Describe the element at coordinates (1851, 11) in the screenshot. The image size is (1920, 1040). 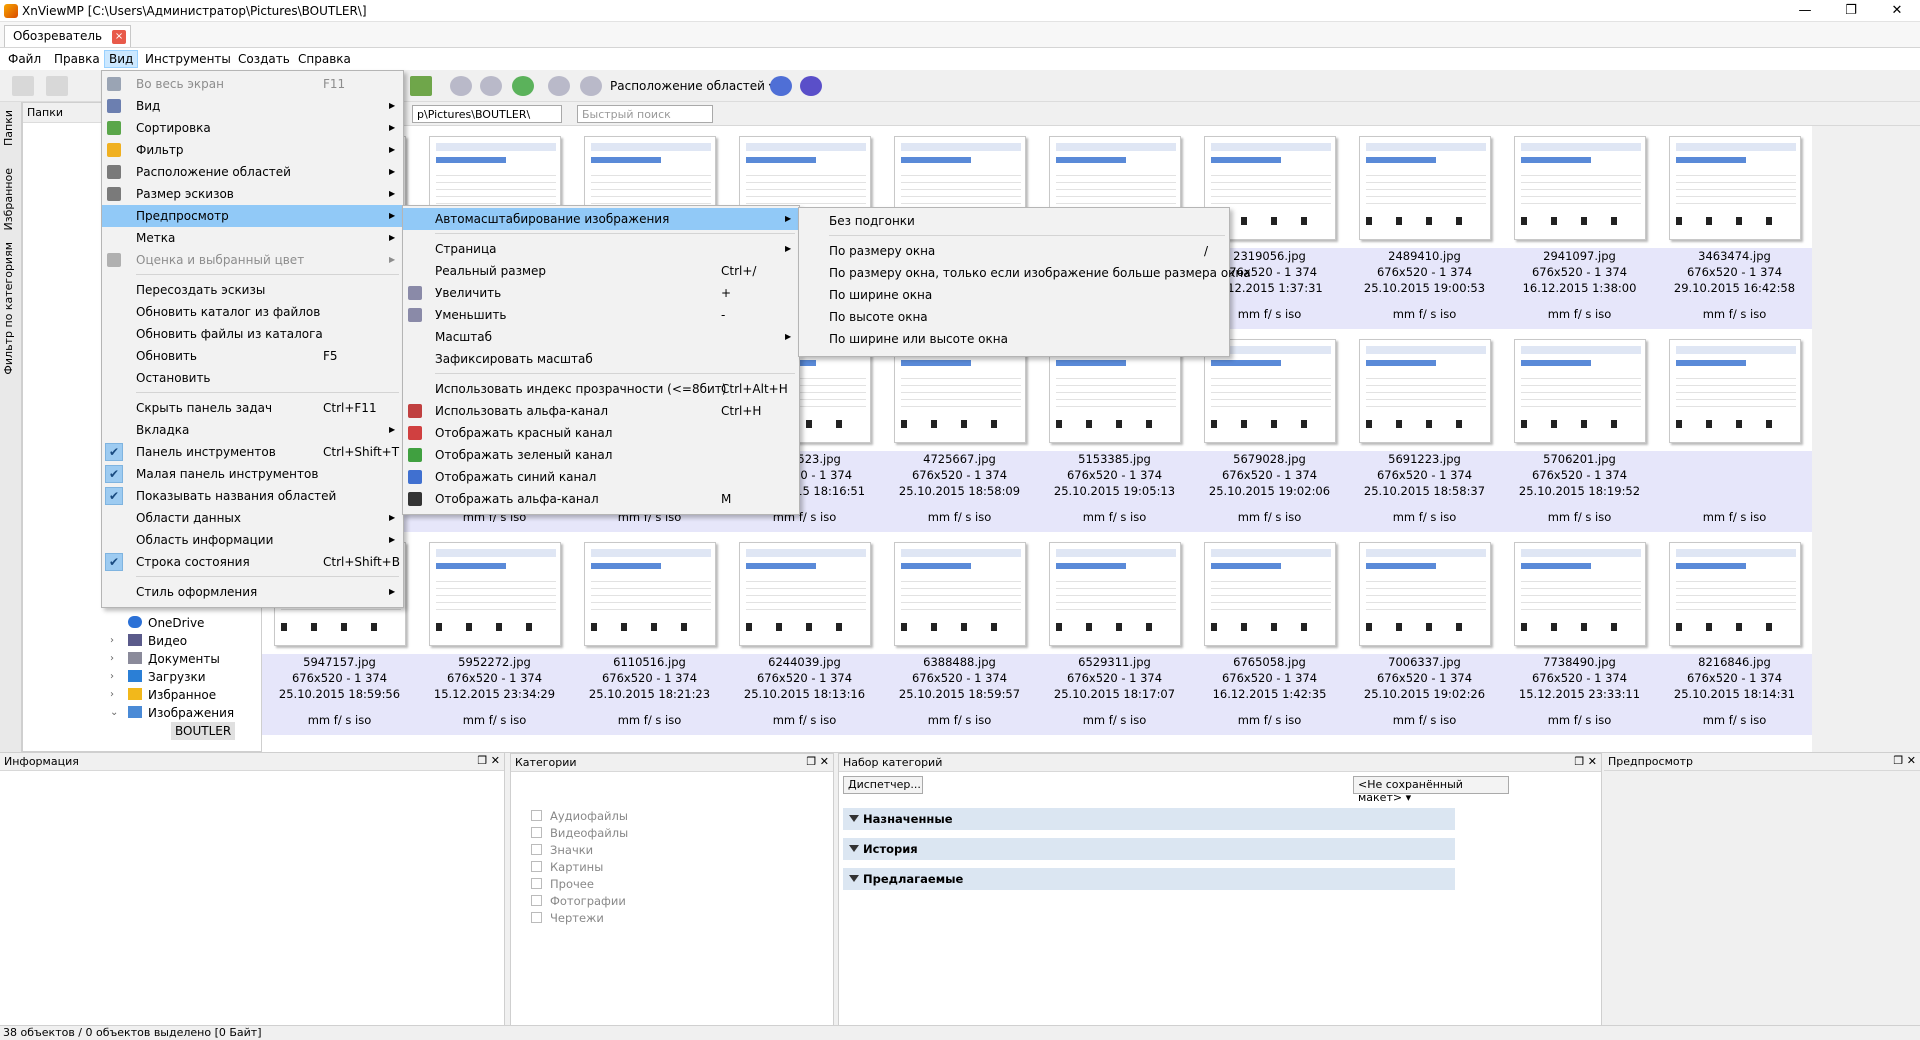
I see `maximize-button: ❐` at that location.